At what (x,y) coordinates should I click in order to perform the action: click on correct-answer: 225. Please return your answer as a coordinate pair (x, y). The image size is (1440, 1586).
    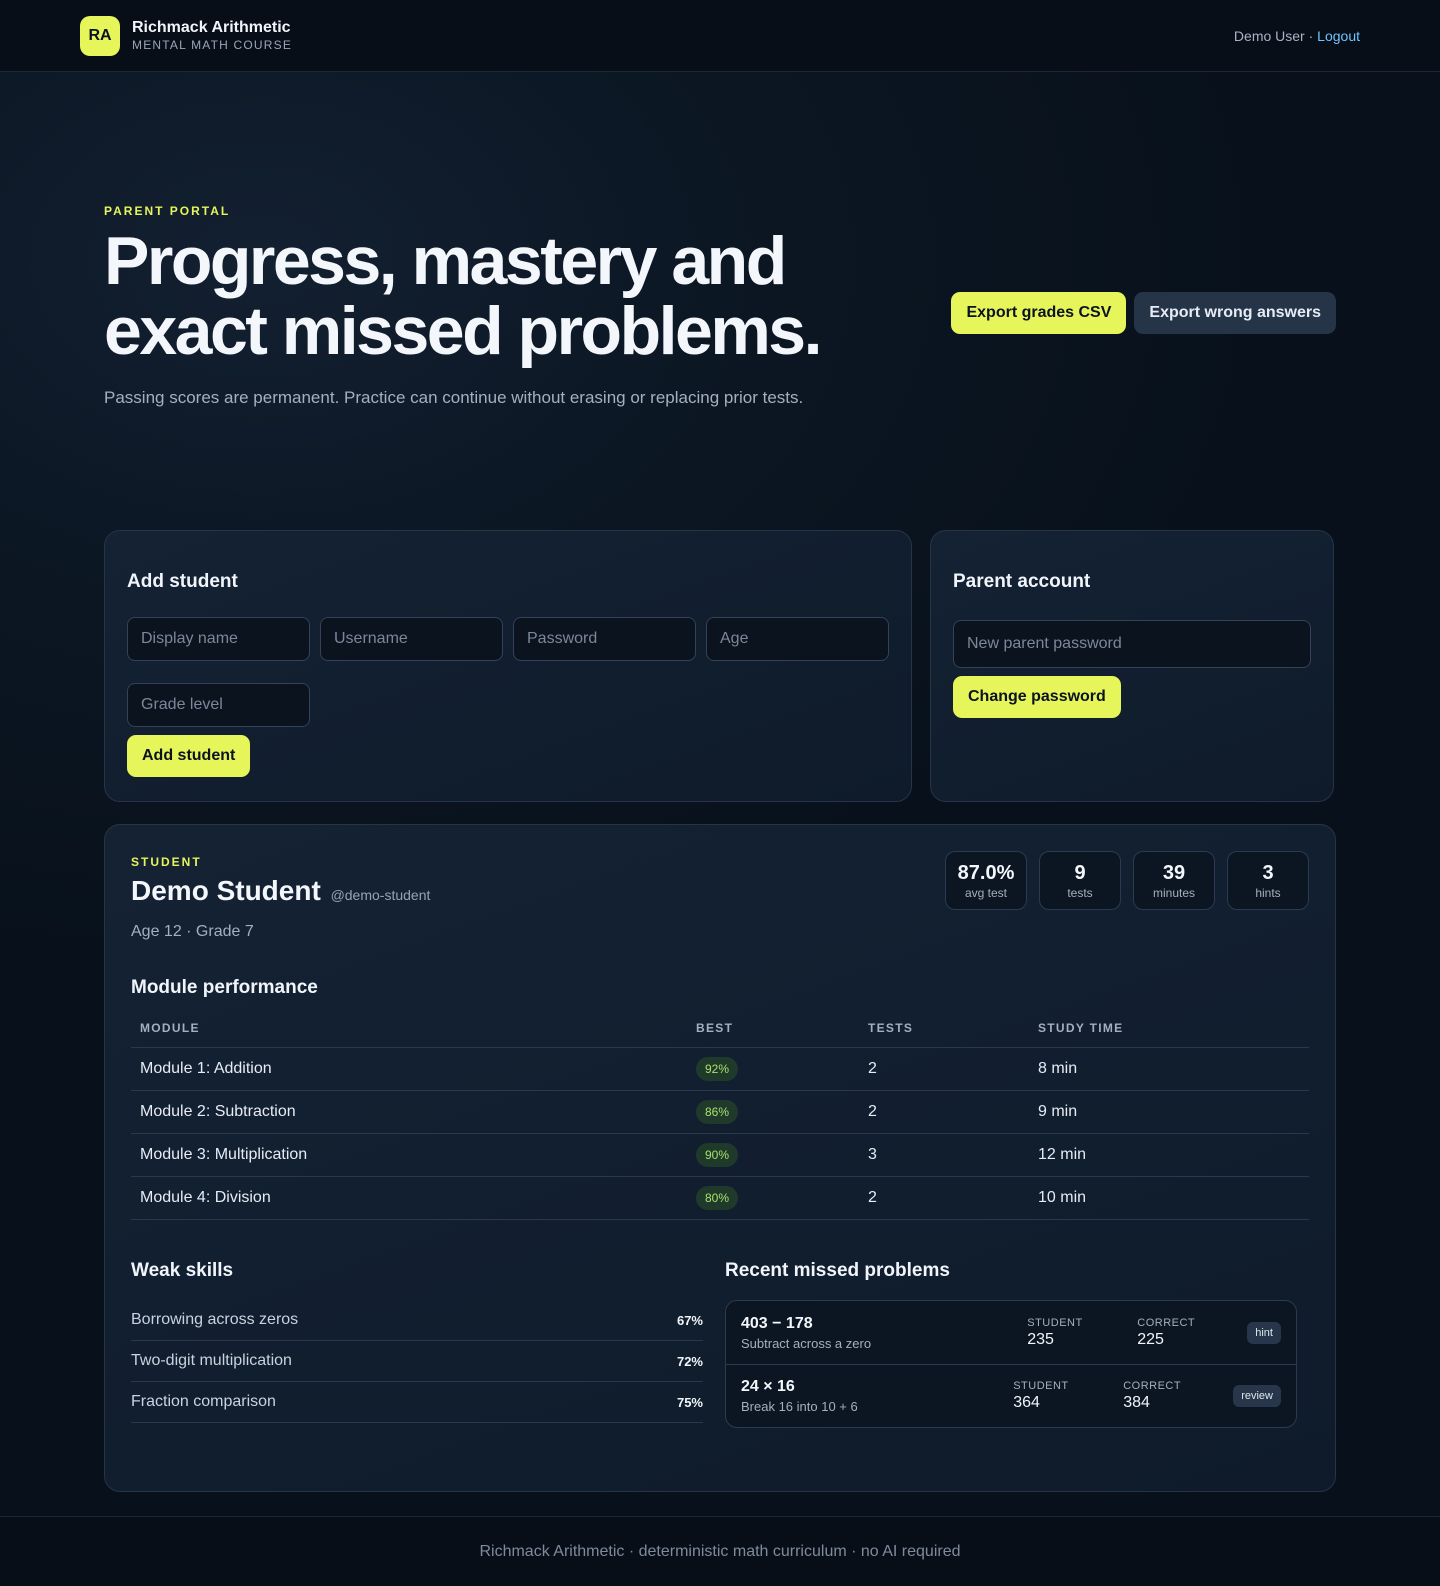
    Looking at the image, I should click on (1150, 1339).